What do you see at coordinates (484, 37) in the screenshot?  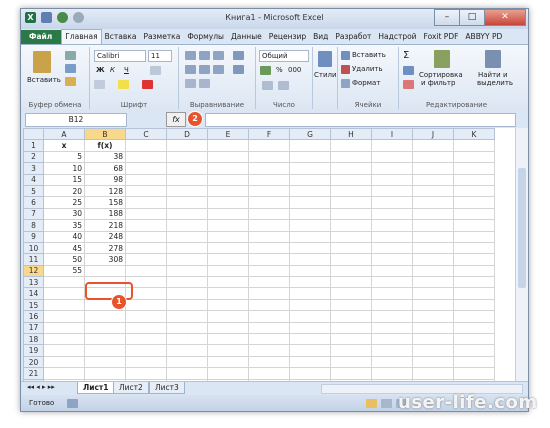 I see `tab-11: ABBYY PD` at bounding box center [484, 37].